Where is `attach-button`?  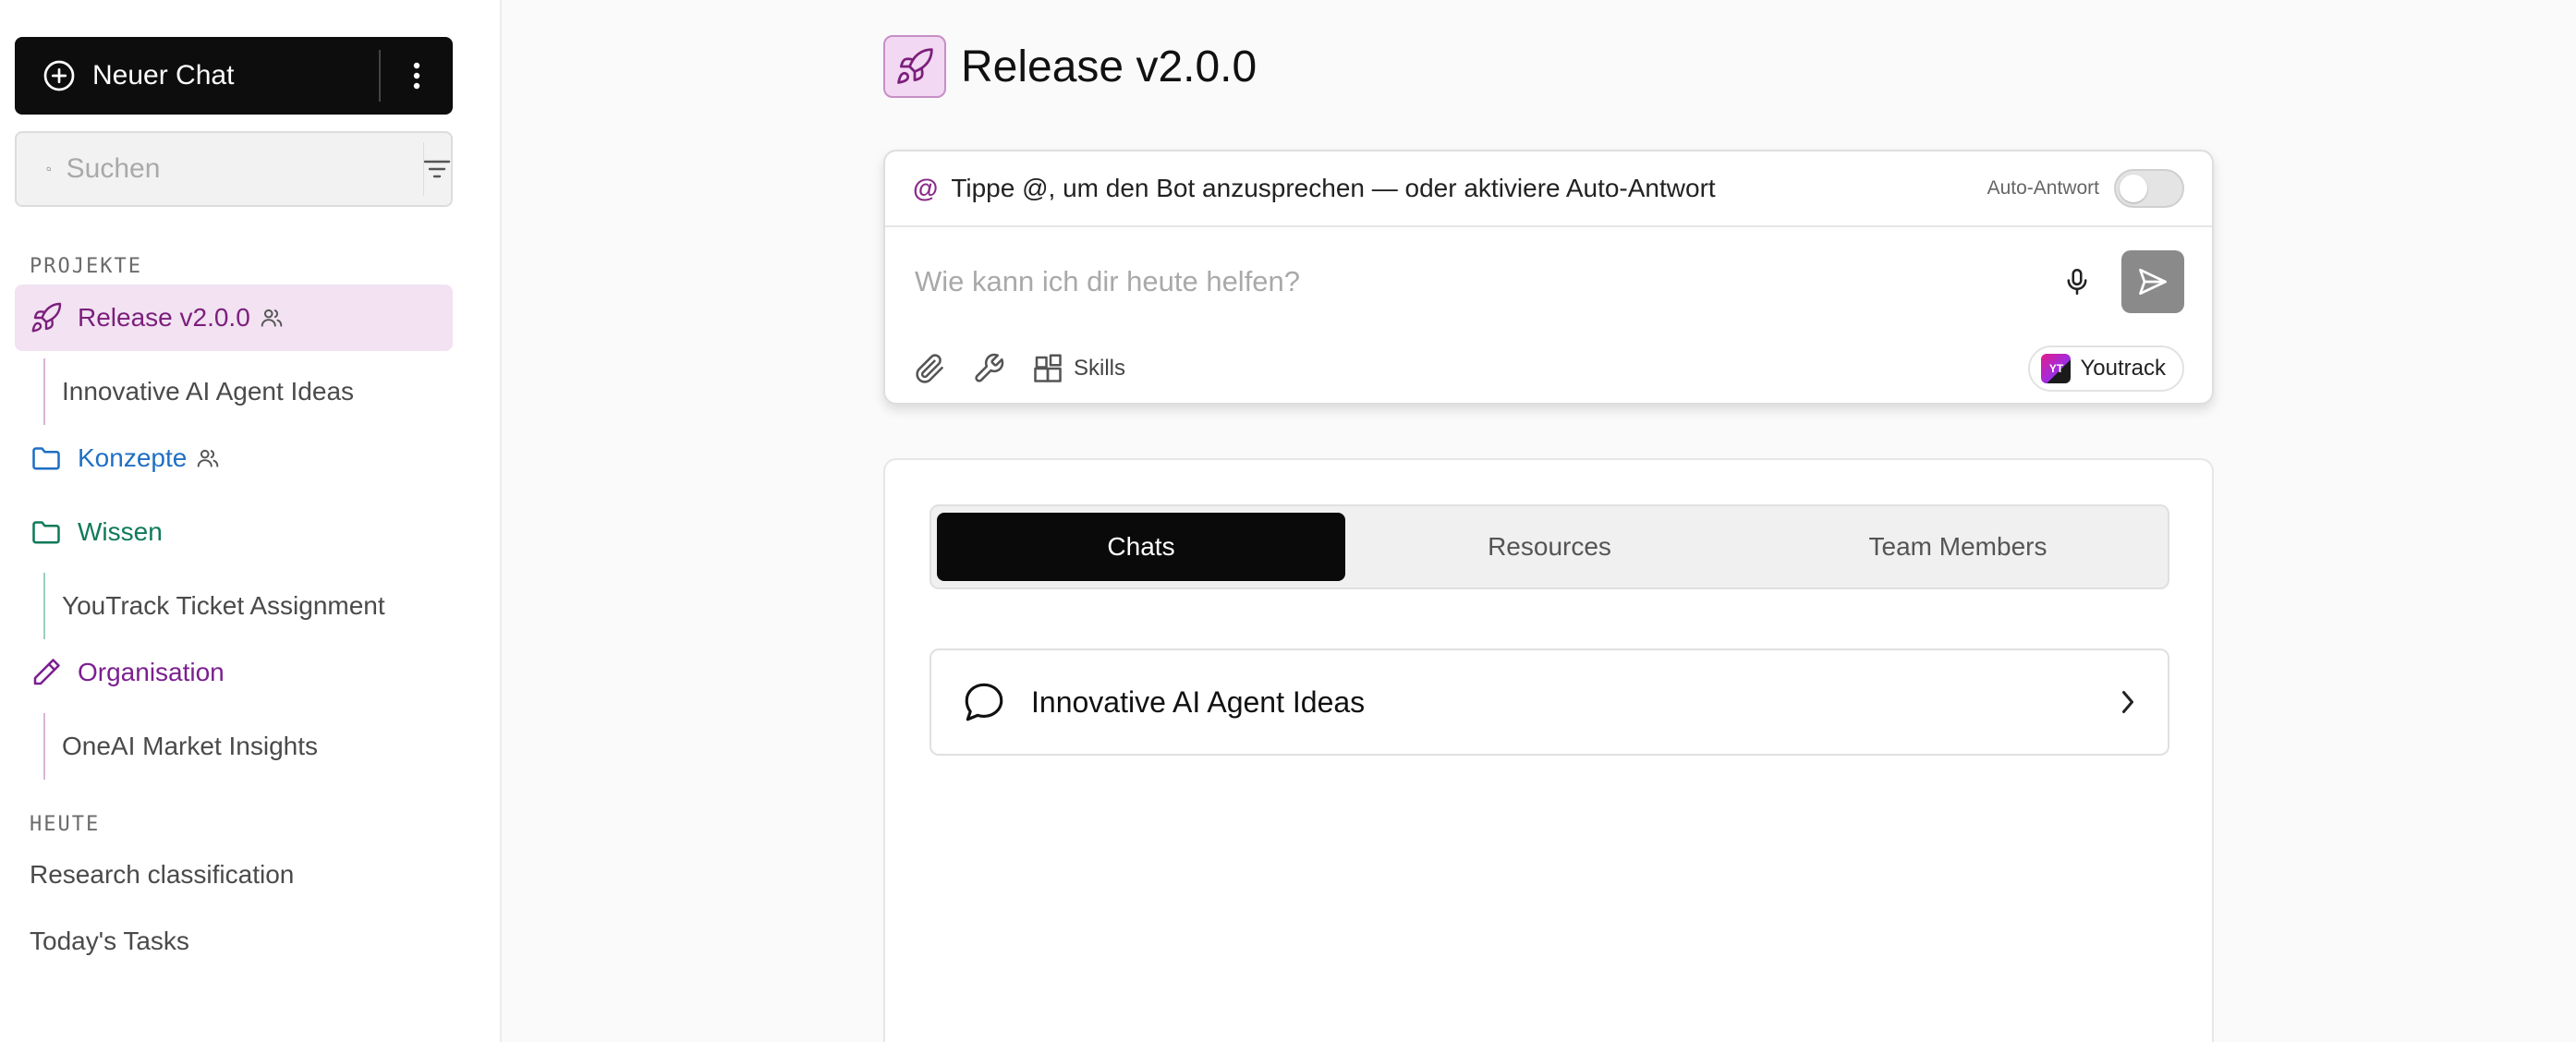 attach-button is located at coordinates (929, 368).